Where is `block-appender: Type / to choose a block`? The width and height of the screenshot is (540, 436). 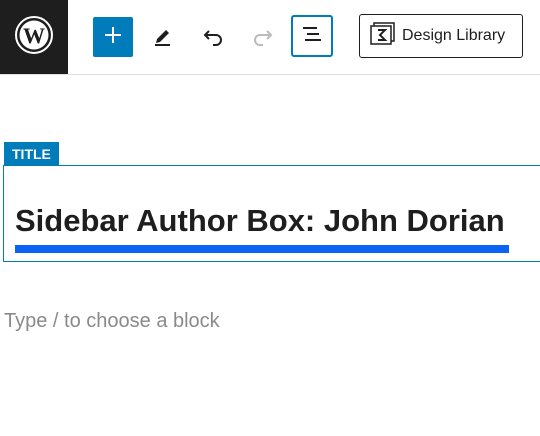
block-appender: Type / to choose a block is located at coordinates (112, 321).